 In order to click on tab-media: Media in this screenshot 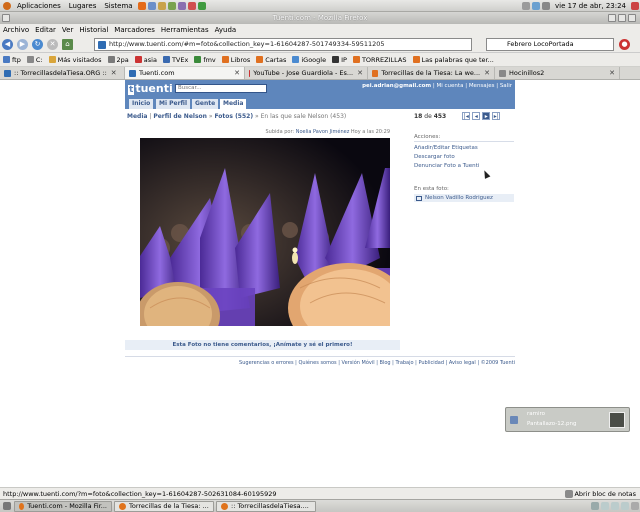, I will do `click(233, 104)`.